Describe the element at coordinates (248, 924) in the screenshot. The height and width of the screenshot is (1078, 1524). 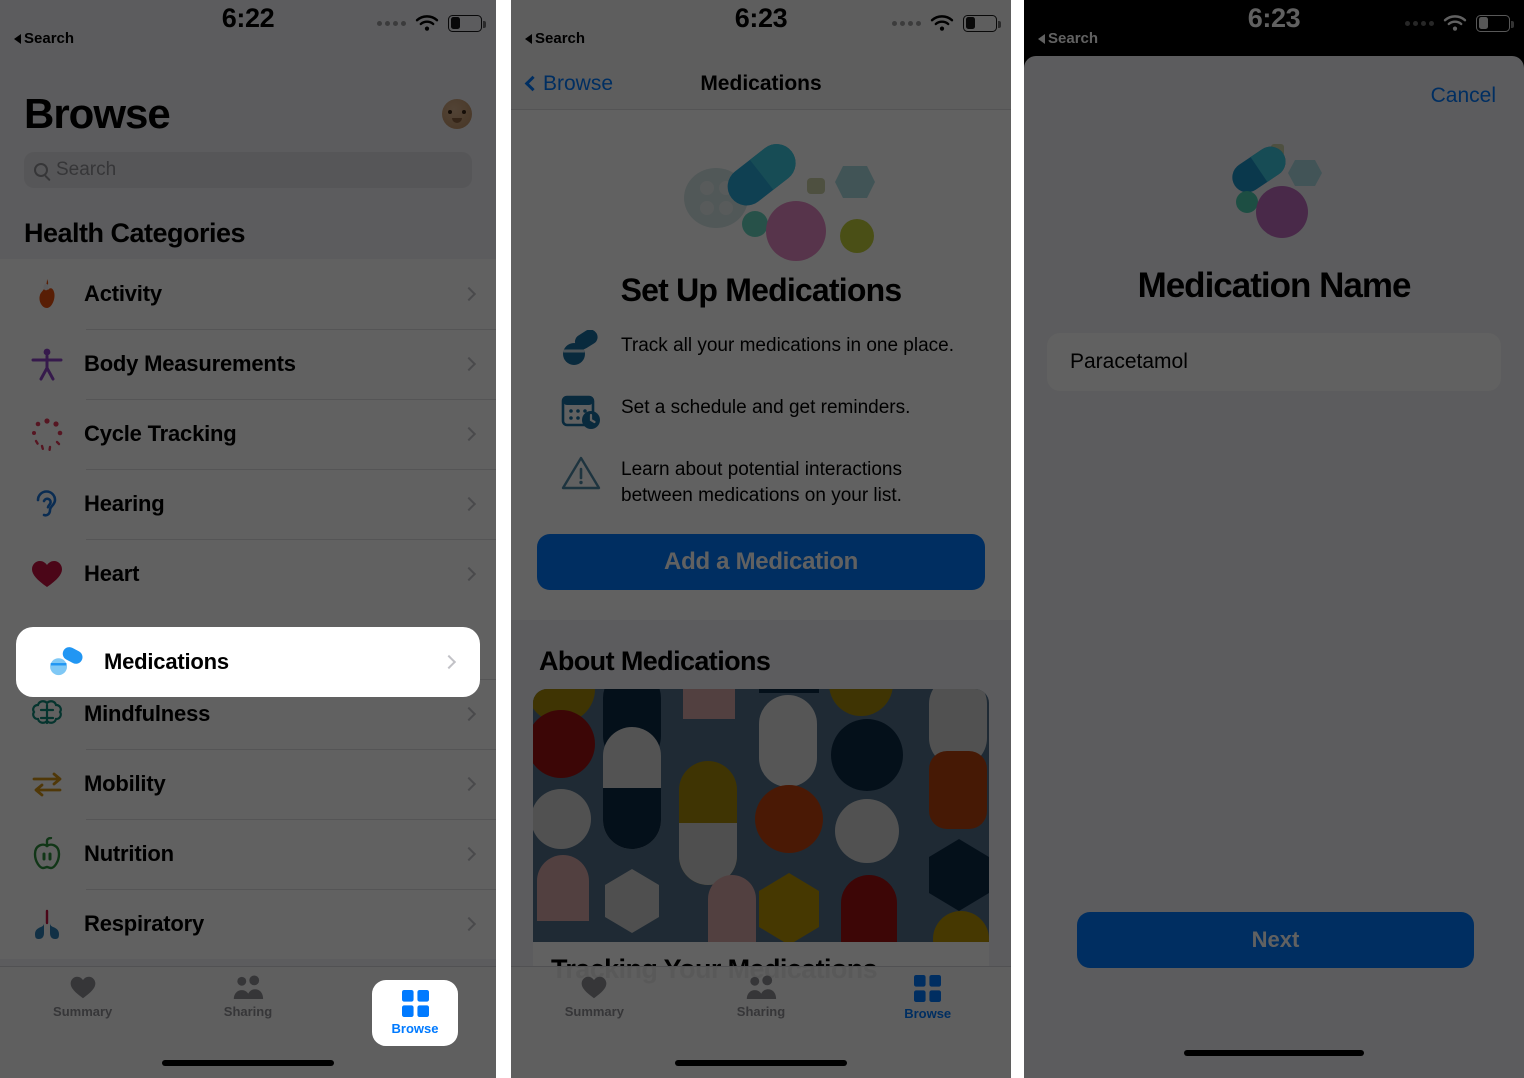
I see `sidebar-item-respiratory: Respiratory` at that location.